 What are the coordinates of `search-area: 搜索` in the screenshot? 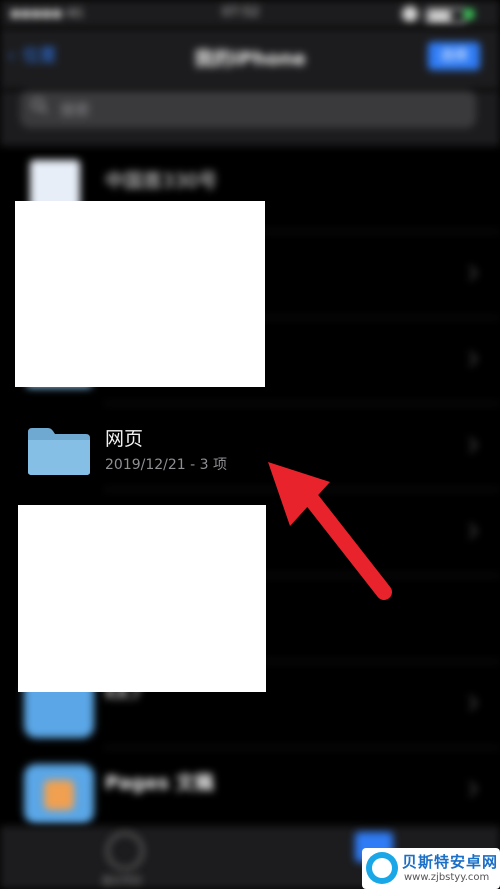 It's located at (250, 118).